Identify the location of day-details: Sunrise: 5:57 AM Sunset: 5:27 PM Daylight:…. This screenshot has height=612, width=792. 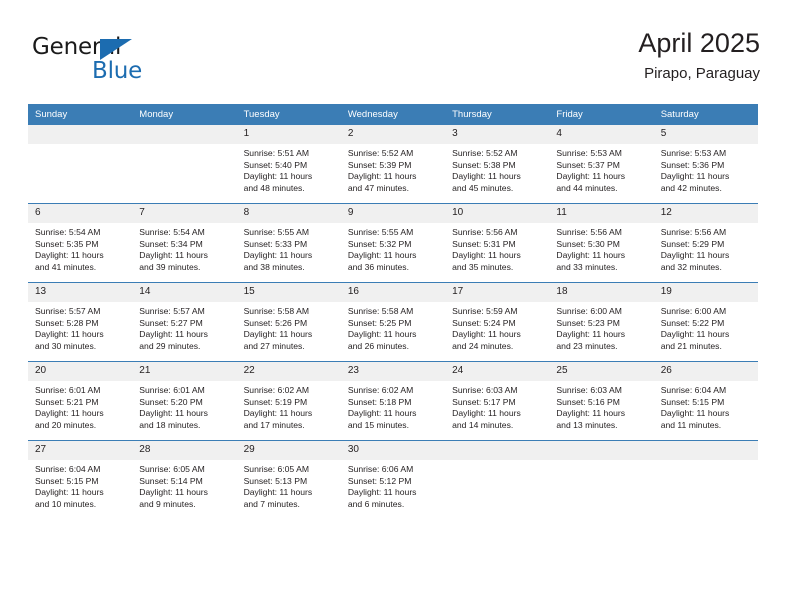
(184, 327).